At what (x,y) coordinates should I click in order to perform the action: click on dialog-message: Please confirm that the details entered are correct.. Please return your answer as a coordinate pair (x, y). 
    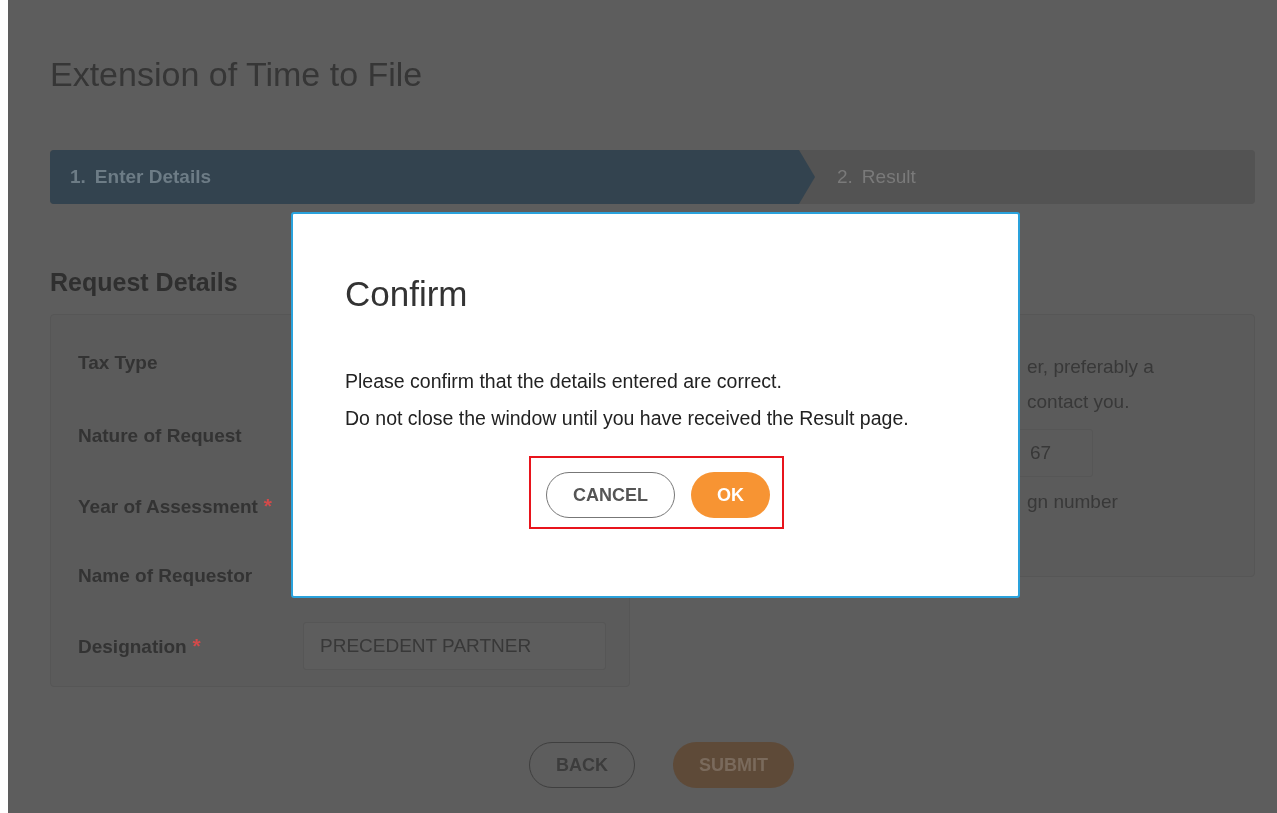
    Looking at the image, I should click on (564, 381).